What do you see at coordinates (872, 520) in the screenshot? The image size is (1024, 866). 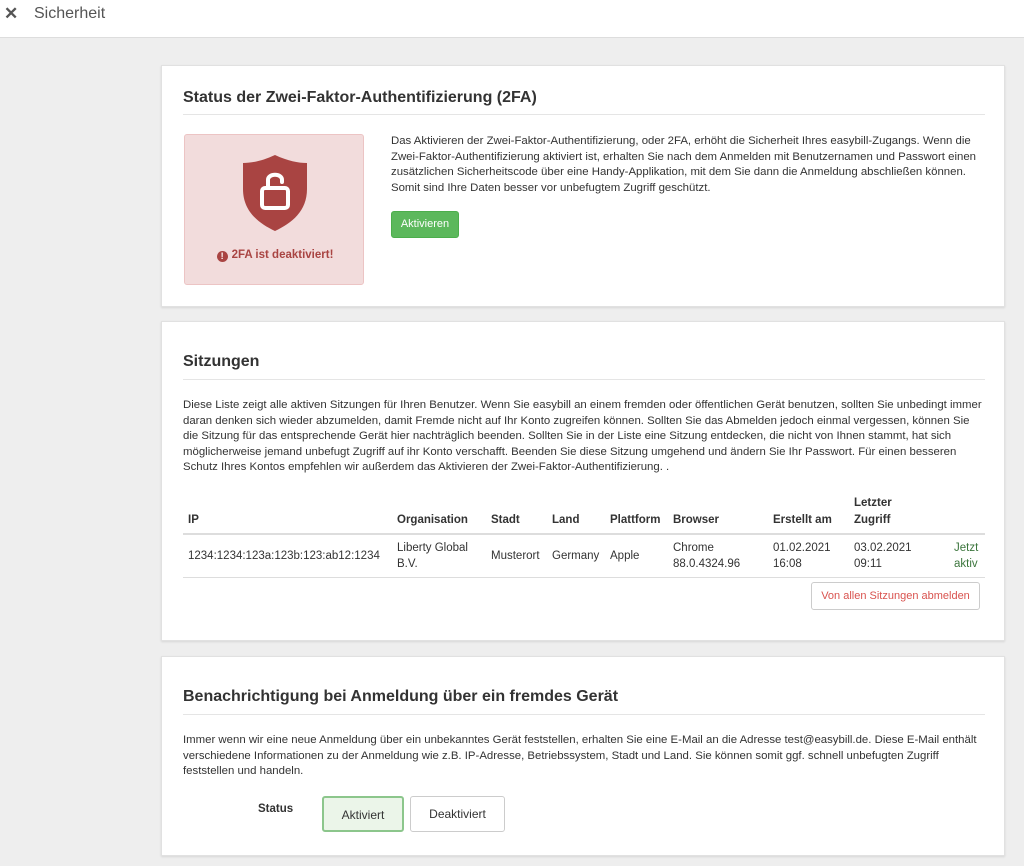 I see `col-last-access-line2: Zugriff` at bounding box center [872, 520].